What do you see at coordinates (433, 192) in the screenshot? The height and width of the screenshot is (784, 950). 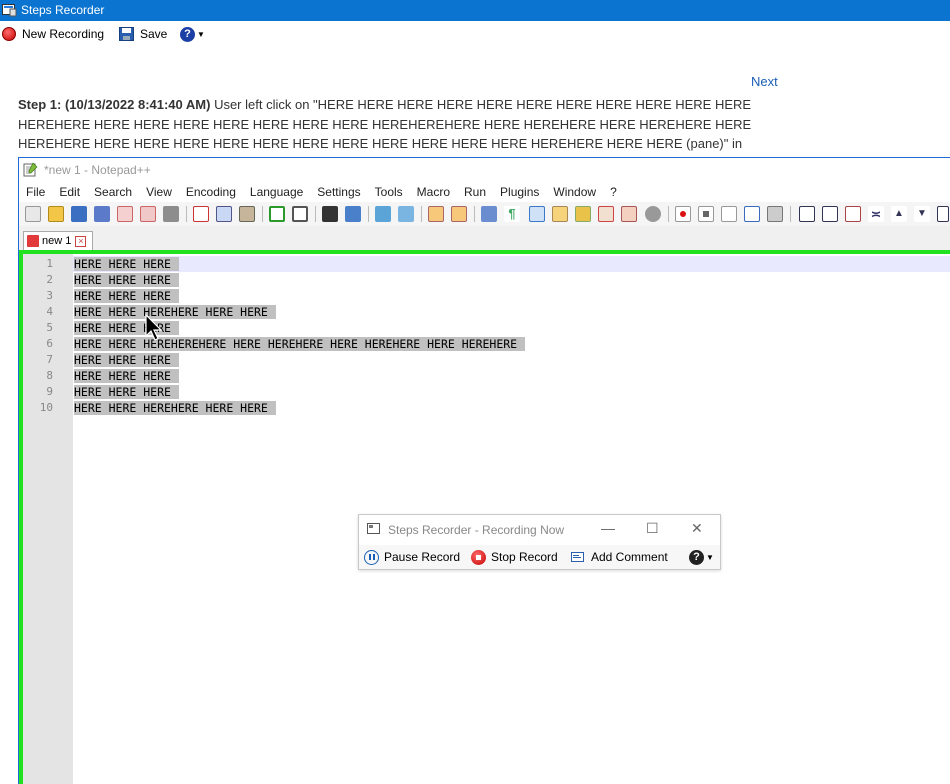 I see `menu-item: Macro` at bounding box center [433, 192].